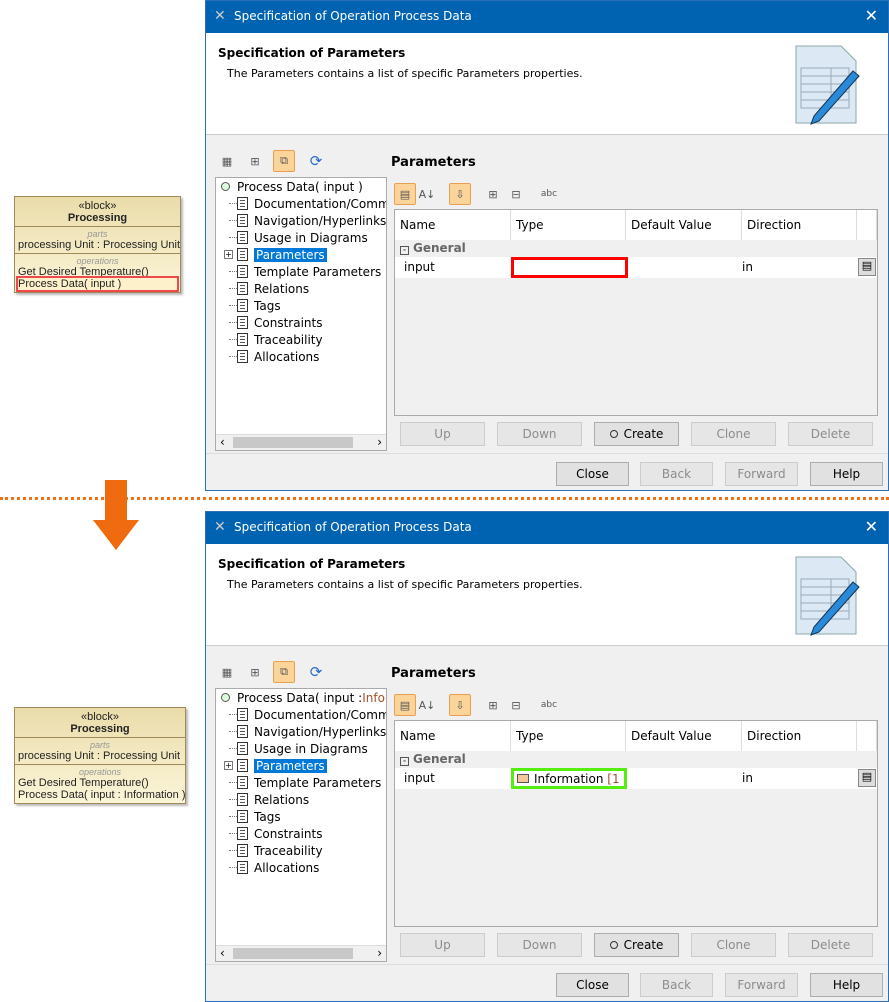 The width and height of the screenshot is (889, 1002). I want to click on tree-root: Process Data( input : Information ), so click(303, 697).